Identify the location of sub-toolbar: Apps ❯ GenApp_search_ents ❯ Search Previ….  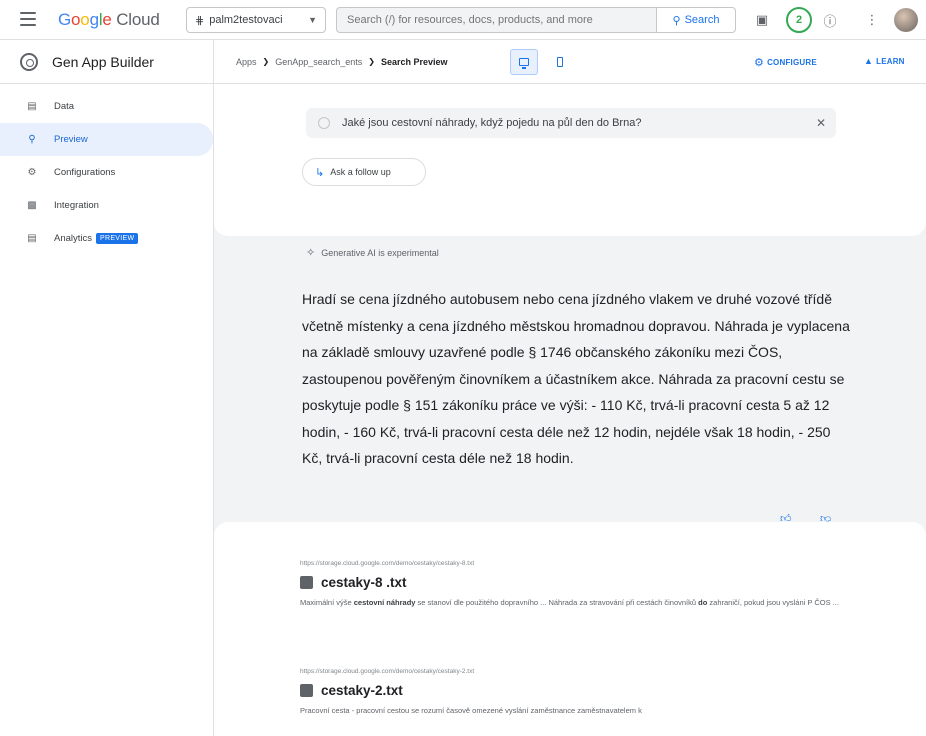
(570, 62).